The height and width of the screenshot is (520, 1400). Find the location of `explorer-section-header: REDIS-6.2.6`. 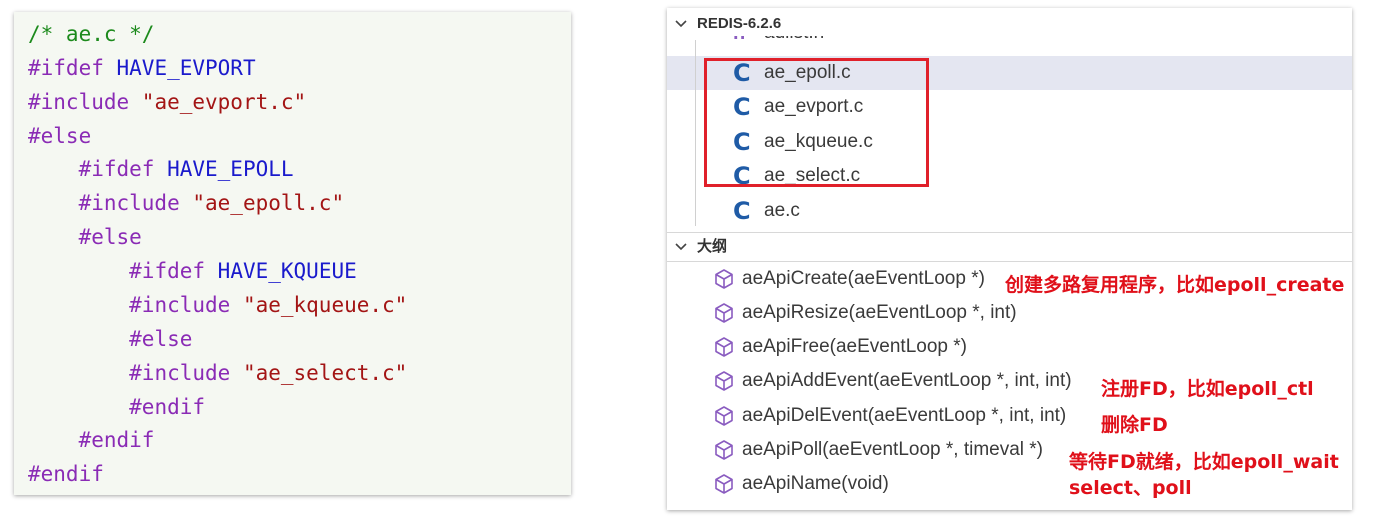

explorer-section-header: REDIS-6.2.6 is located at coordinates (1009, 24).